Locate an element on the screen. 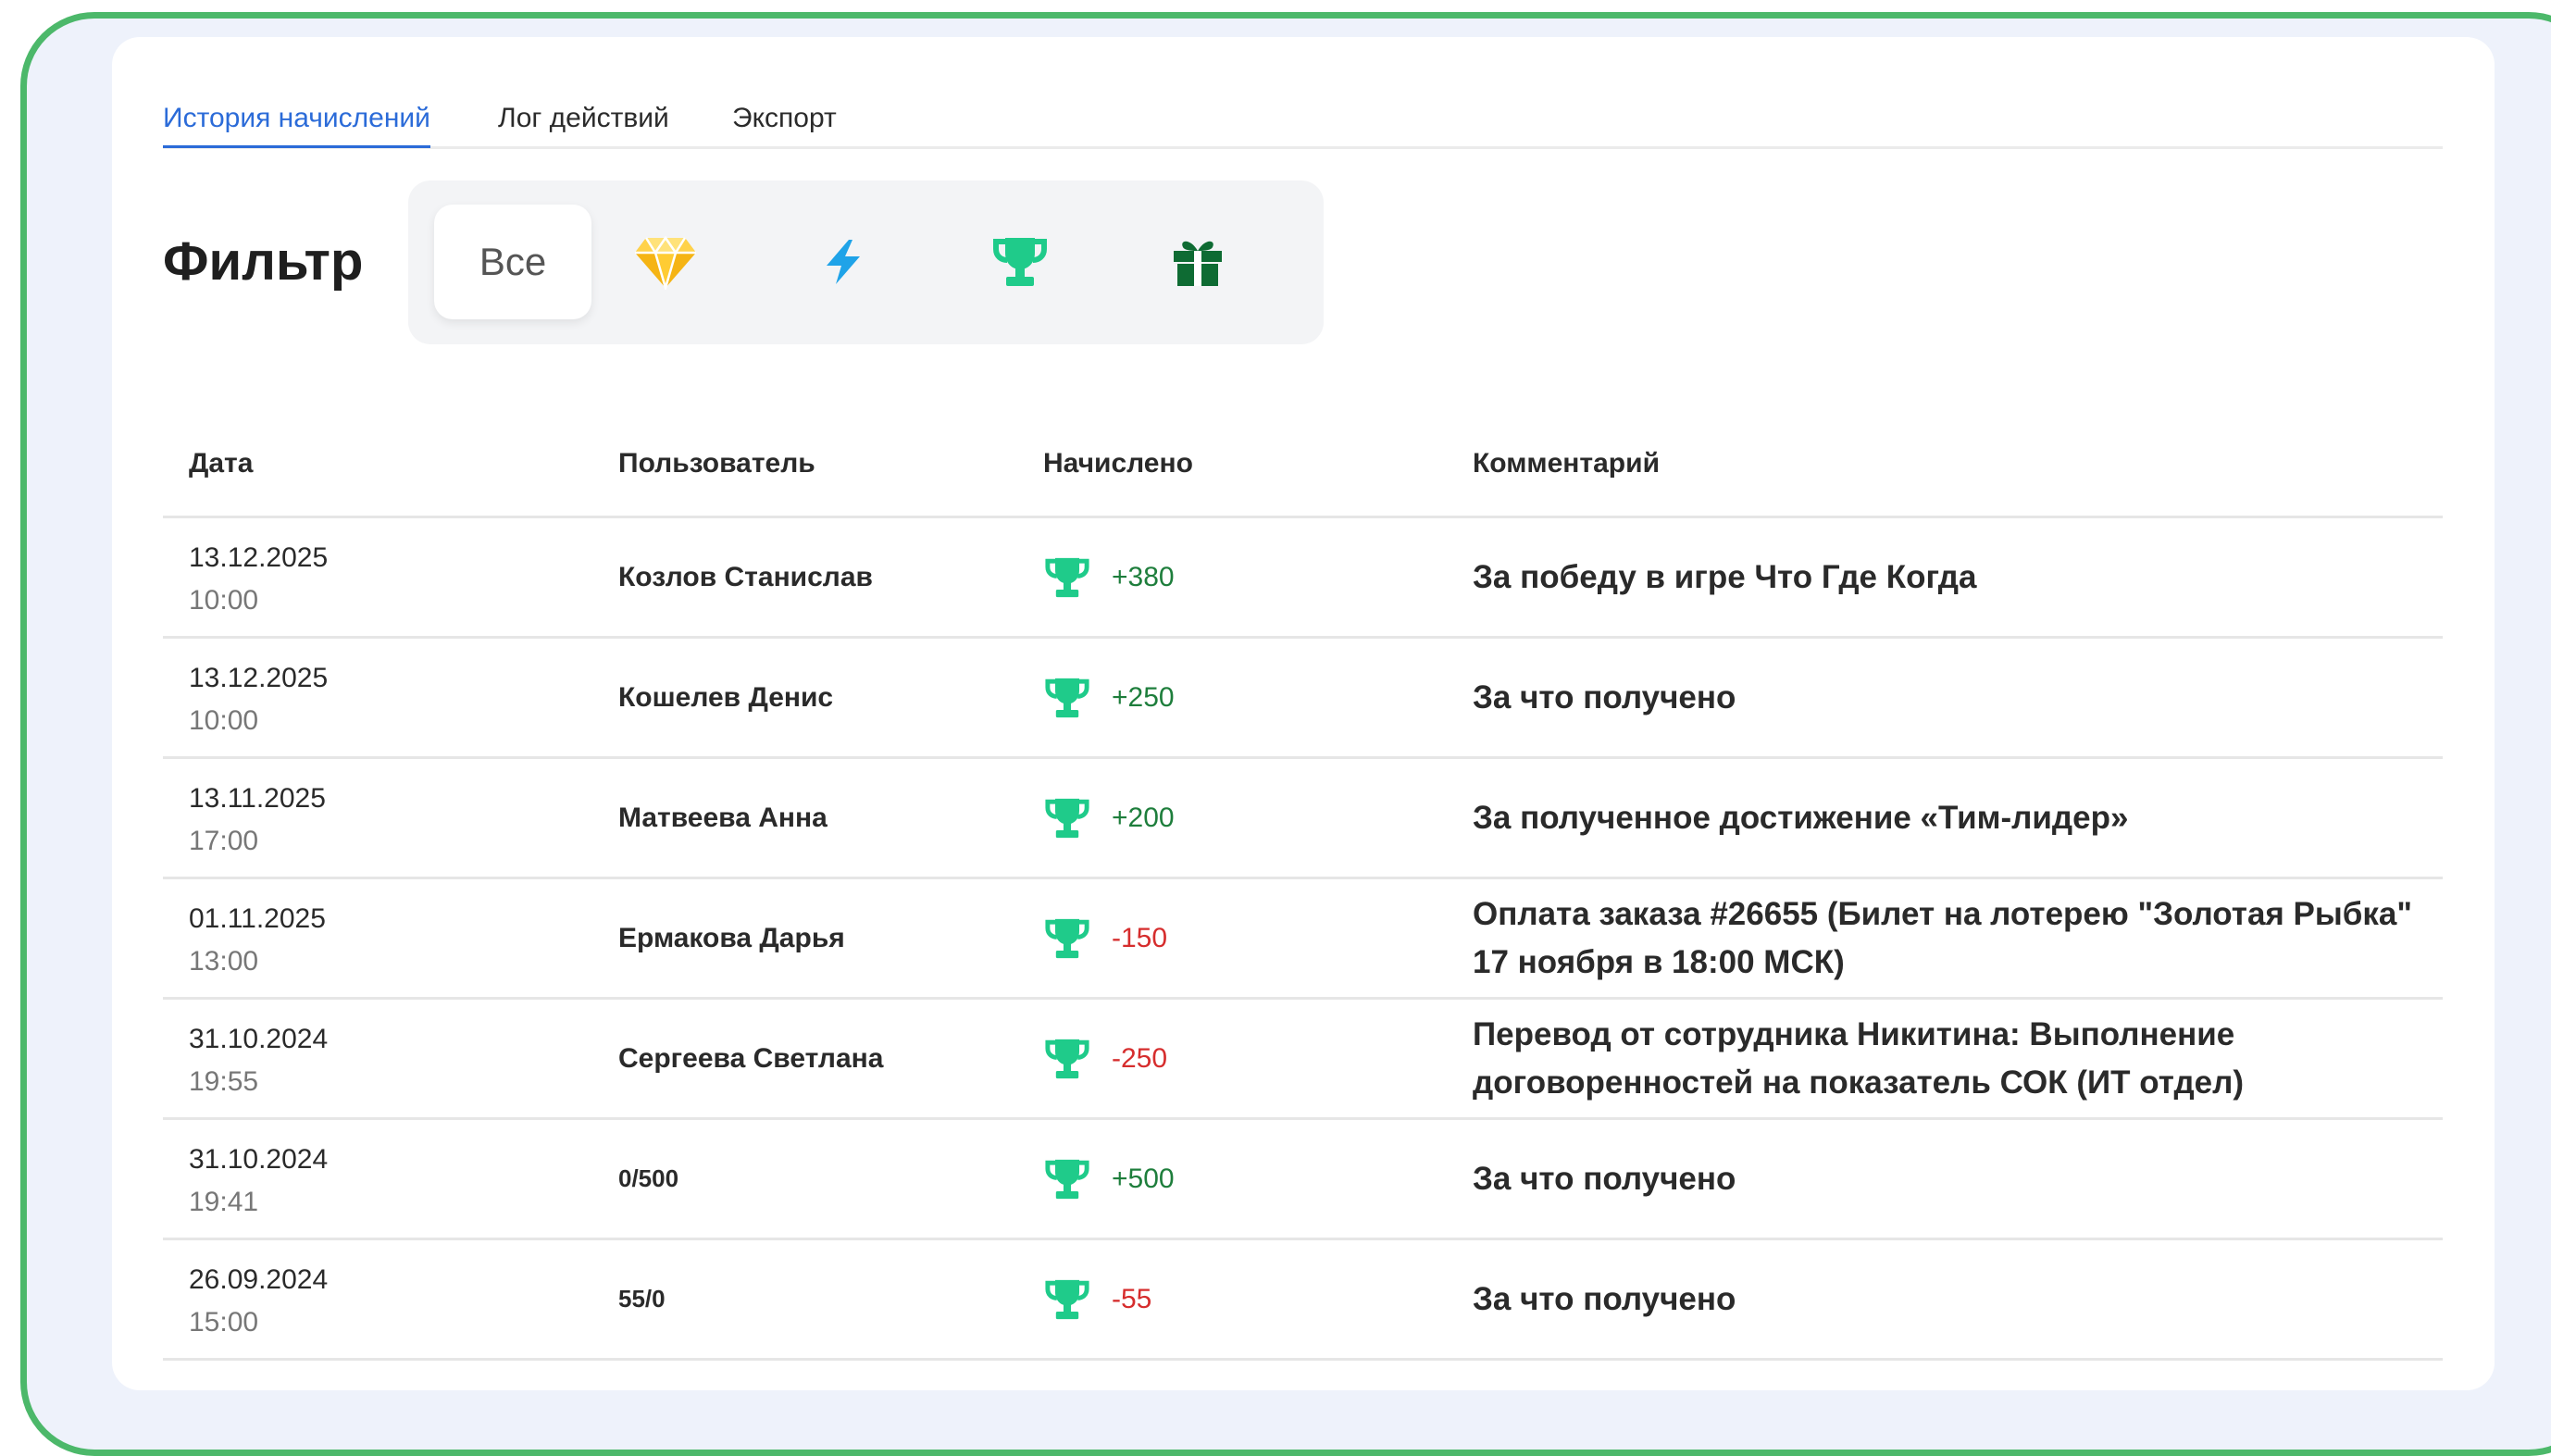 The height and width of the screenshot is (1456, 2551). user-name: Козлов Станислав is located at coordinates (745, 576).